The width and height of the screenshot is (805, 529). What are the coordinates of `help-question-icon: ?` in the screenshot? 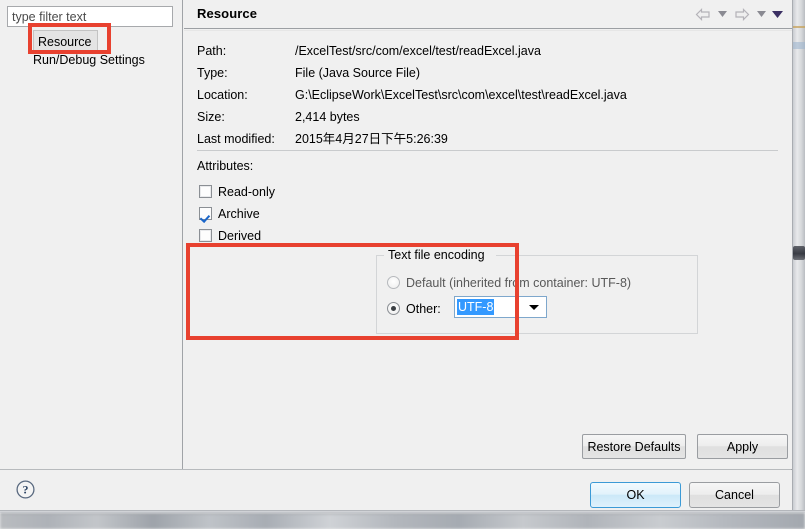 It's located at (25, 489).